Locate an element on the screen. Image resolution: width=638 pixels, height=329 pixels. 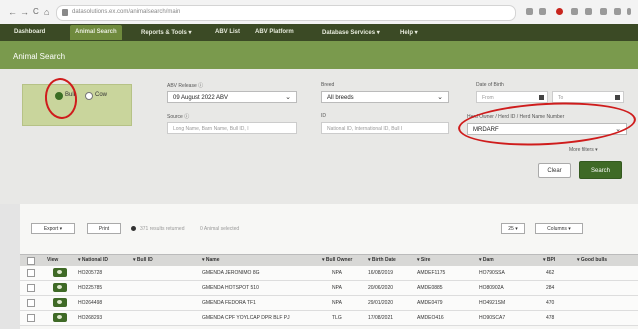
name-cell: GMENDA FEDORA TF1 is located at coordinates (229, 303).